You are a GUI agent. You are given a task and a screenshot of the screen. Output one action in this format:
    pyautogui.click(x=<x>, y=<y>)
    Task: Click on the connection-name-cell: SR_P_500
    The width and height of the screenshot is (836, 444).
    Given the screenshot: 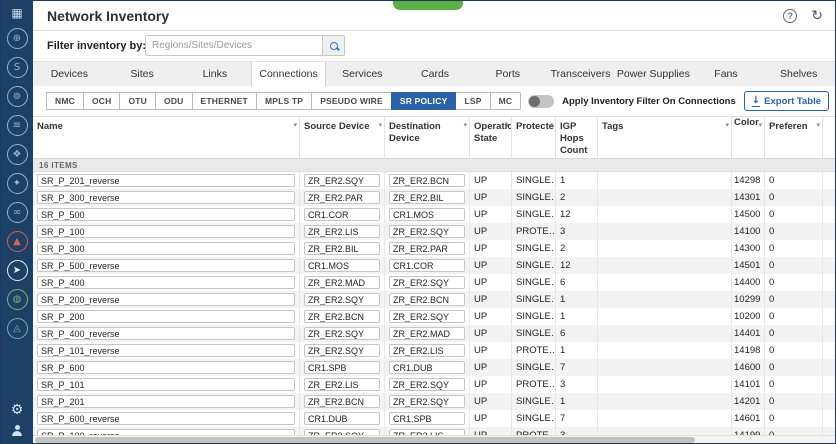 What is the action you would take?
    pyautogui.click(x=166, y=214)
    